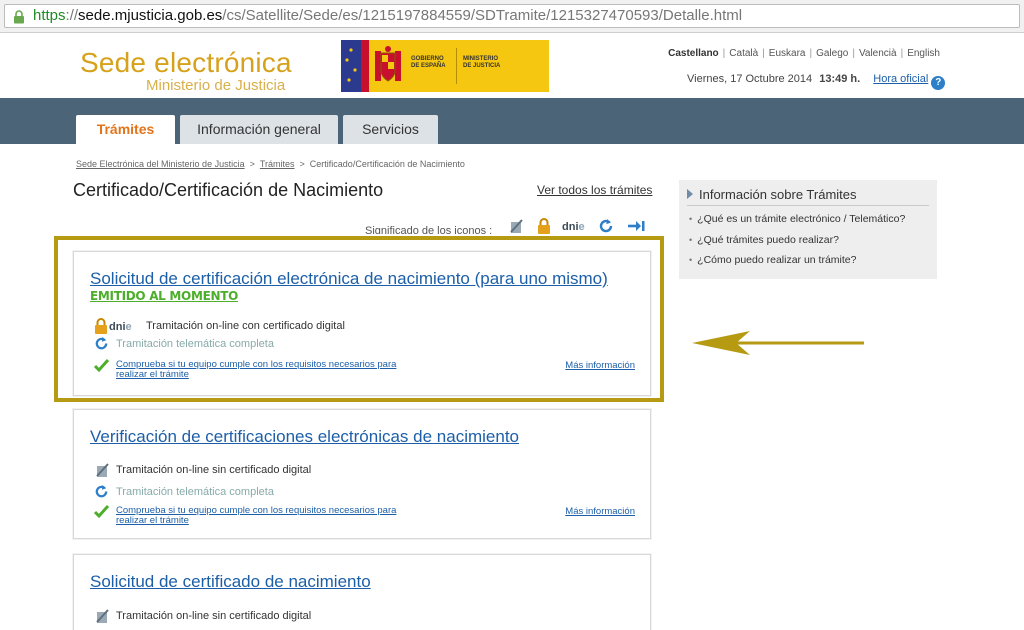 The height and width of the screenshot is (630, 1024). Describe the element at coordinates (429, 229) in the screenshot. I see `icons-legend-label: Significado de los iconos :` at that location.